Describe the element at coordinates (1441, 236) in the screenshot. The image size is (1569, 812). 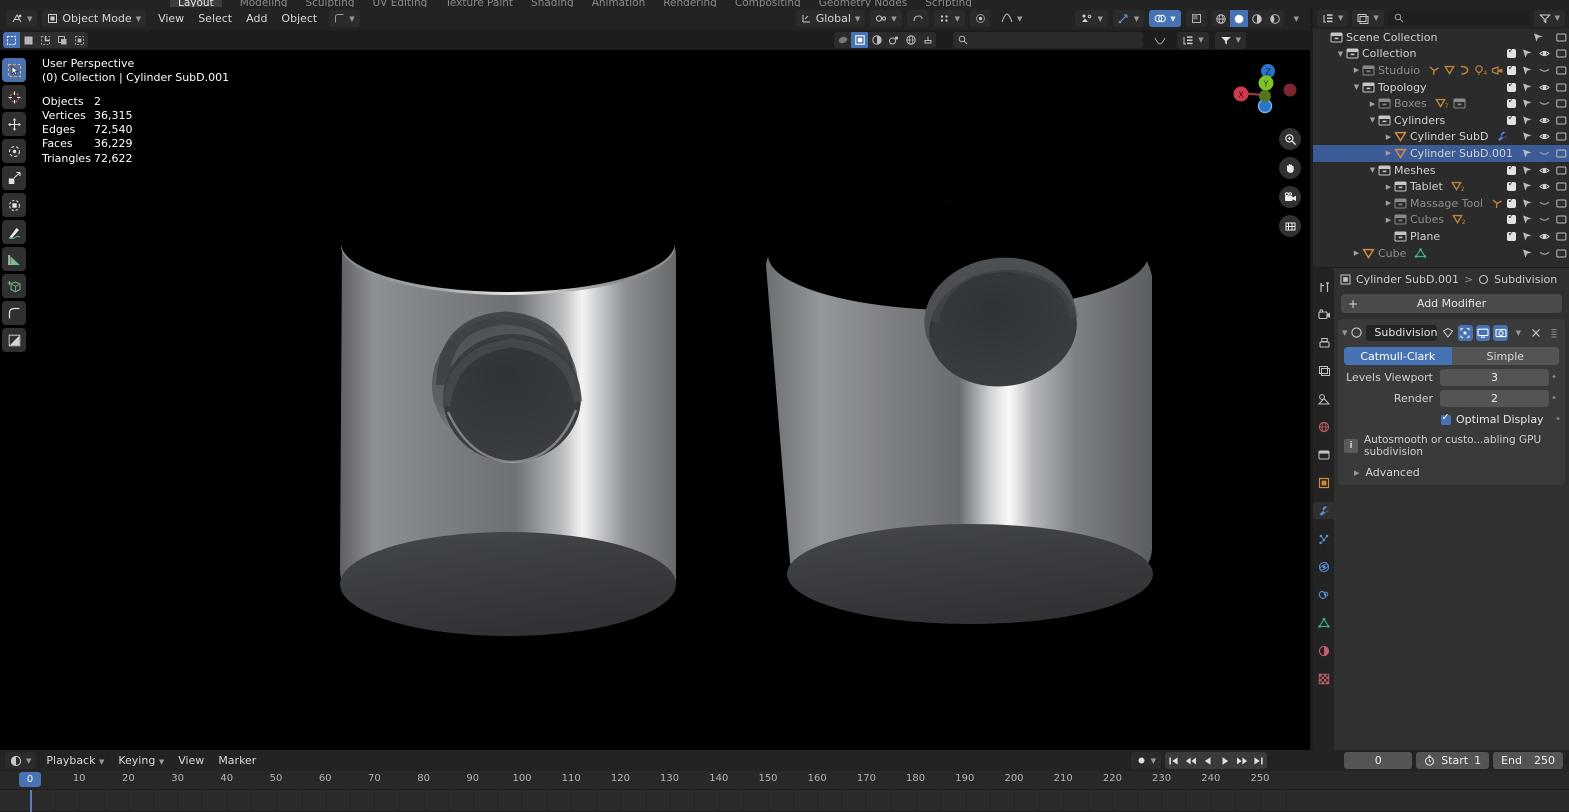
I see `outliner-row-plane: Plane` at that location.